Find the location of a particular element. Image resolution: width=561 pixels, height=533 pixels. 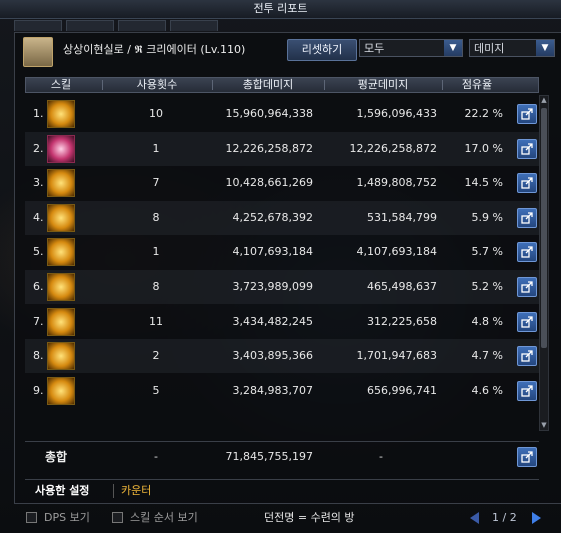

row-count: 8 is located at coordinates (156, 286).